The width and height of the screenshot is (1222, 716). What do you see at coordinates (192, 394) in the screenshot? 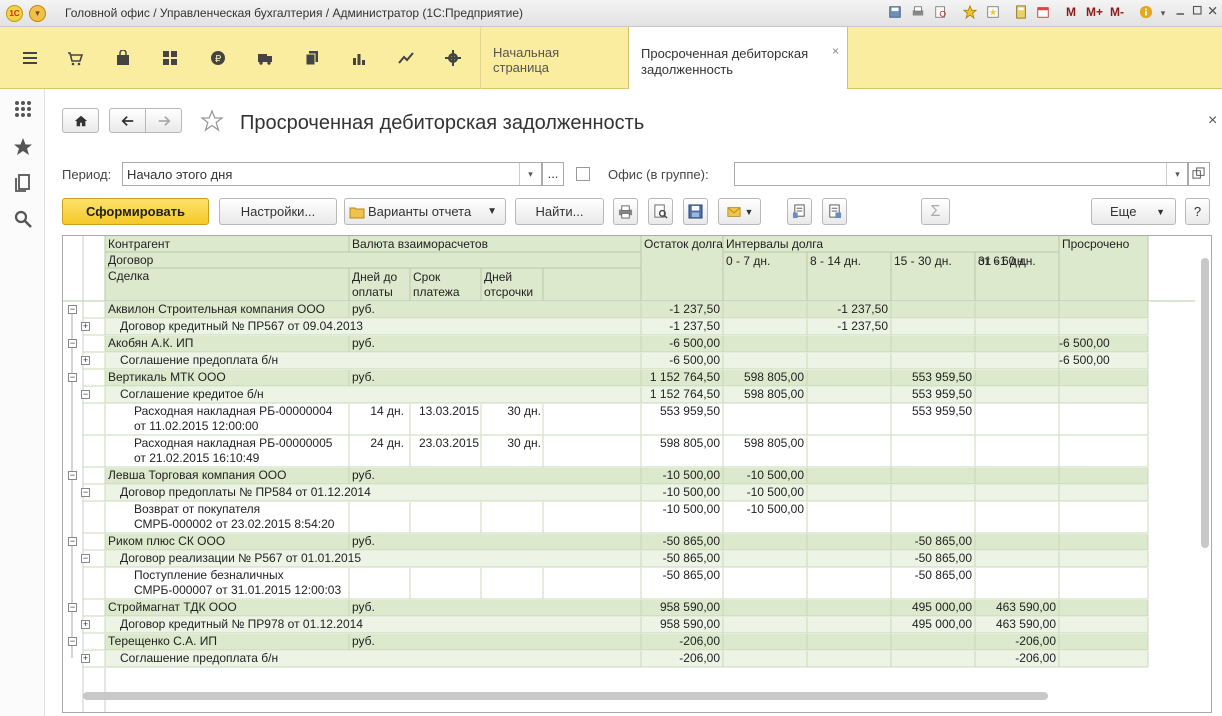
I see `contract-name: Соглашение кредитое б/н` at bounding box center [192, 394].